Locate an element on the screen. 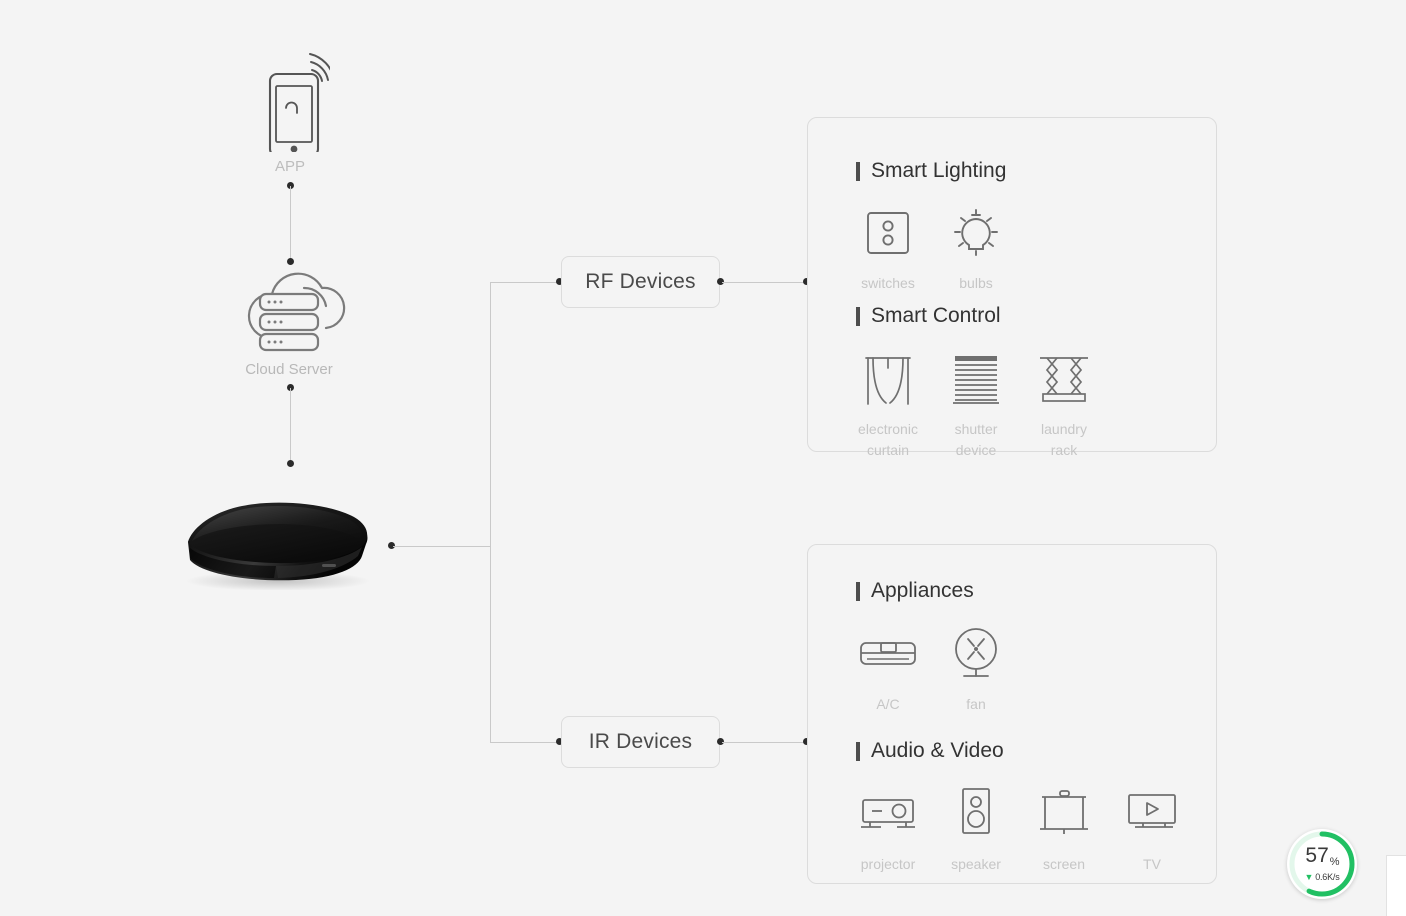  device-caption: A/C is located at coordinates (888, 704).